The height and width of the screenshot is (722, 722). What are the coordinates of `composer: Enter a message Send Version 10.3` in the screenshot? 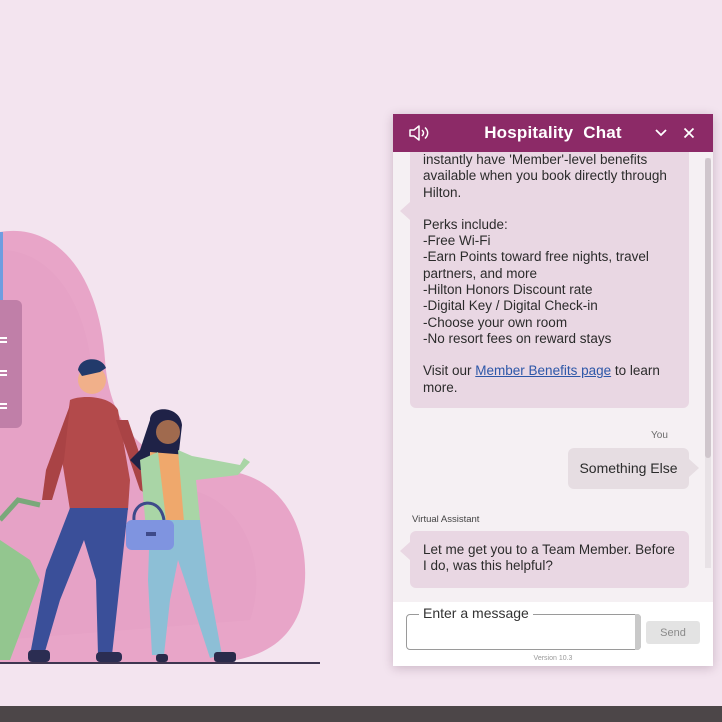 It's located at (553, 634).